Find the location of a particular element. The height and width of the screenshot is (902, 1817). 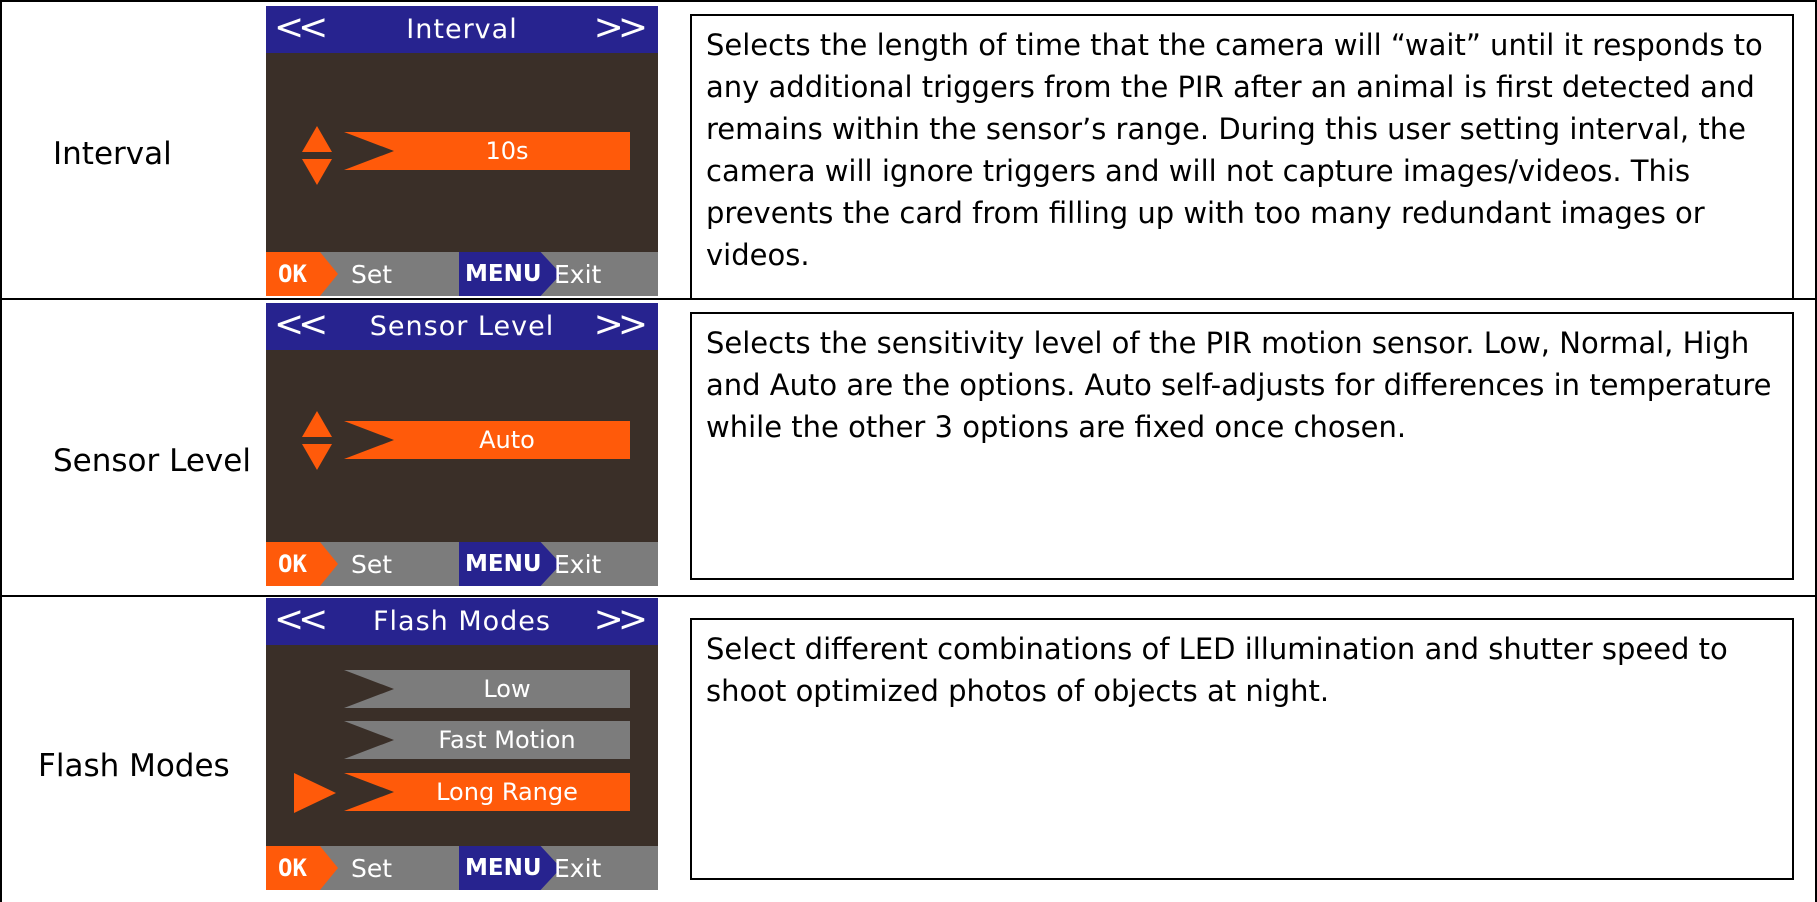

camera-screen-sensor-level: Sensor Level << >> Auto OK Set MENU Exit is located at coordinates (462, 444).